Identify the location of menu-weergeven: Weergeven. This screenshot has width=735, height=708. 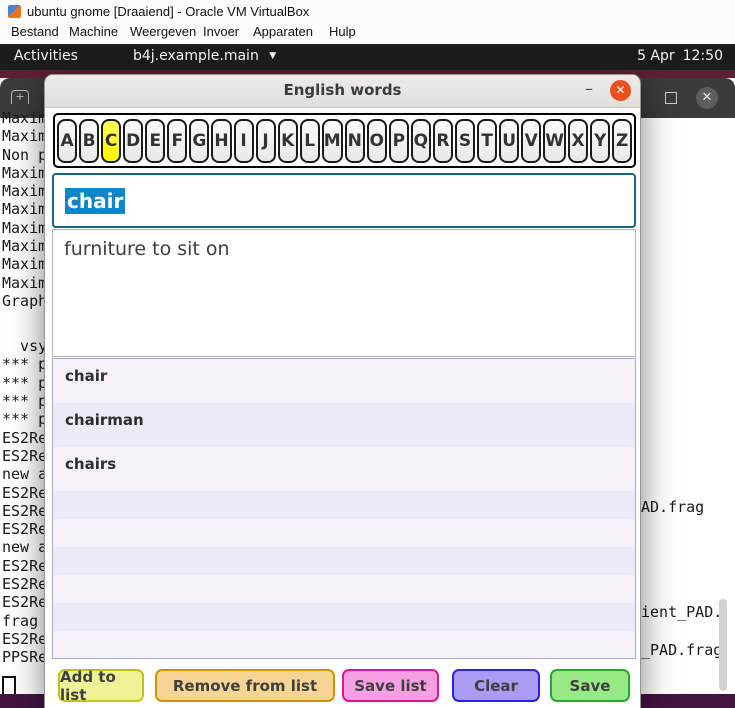
(163, 31).